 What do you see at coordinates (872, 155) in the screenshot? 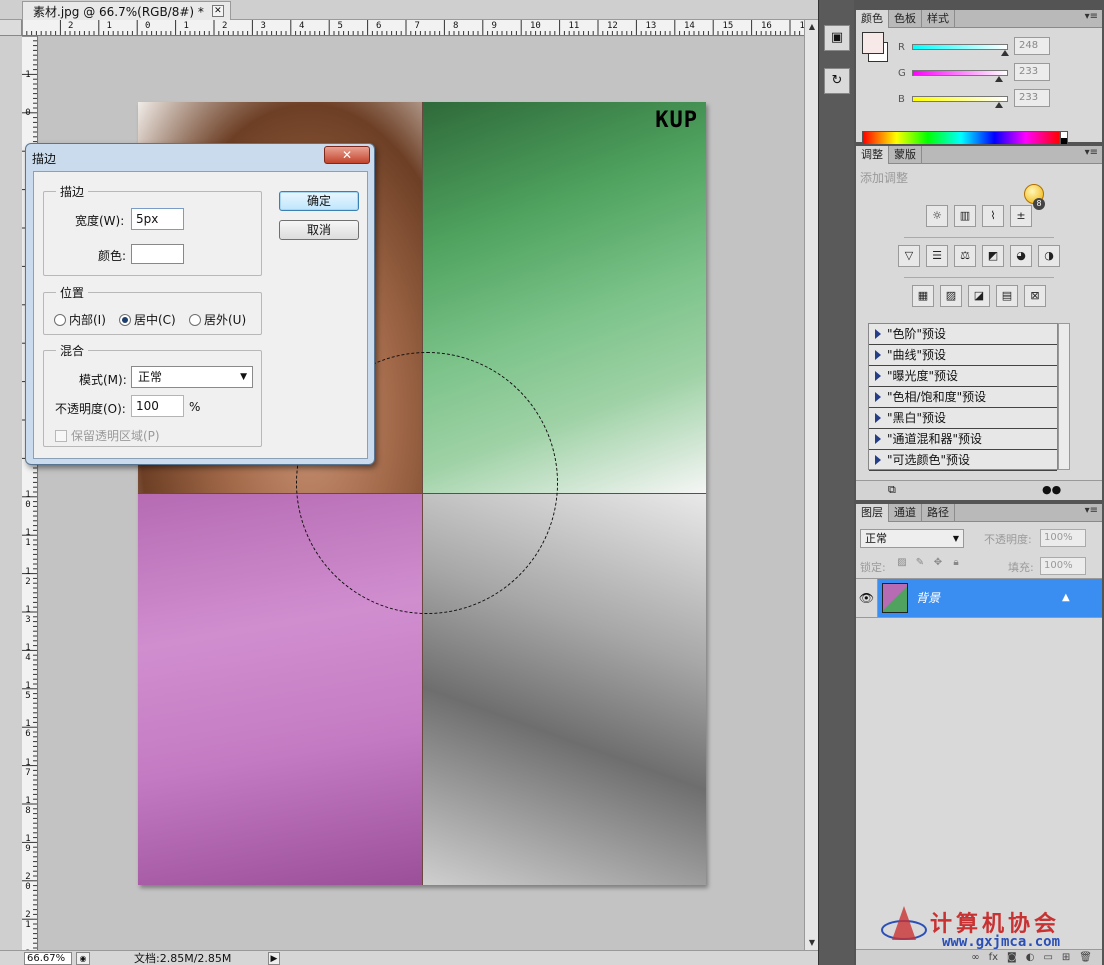
I see `tab-adjustments: 调整` at bounding box center [872, 155].